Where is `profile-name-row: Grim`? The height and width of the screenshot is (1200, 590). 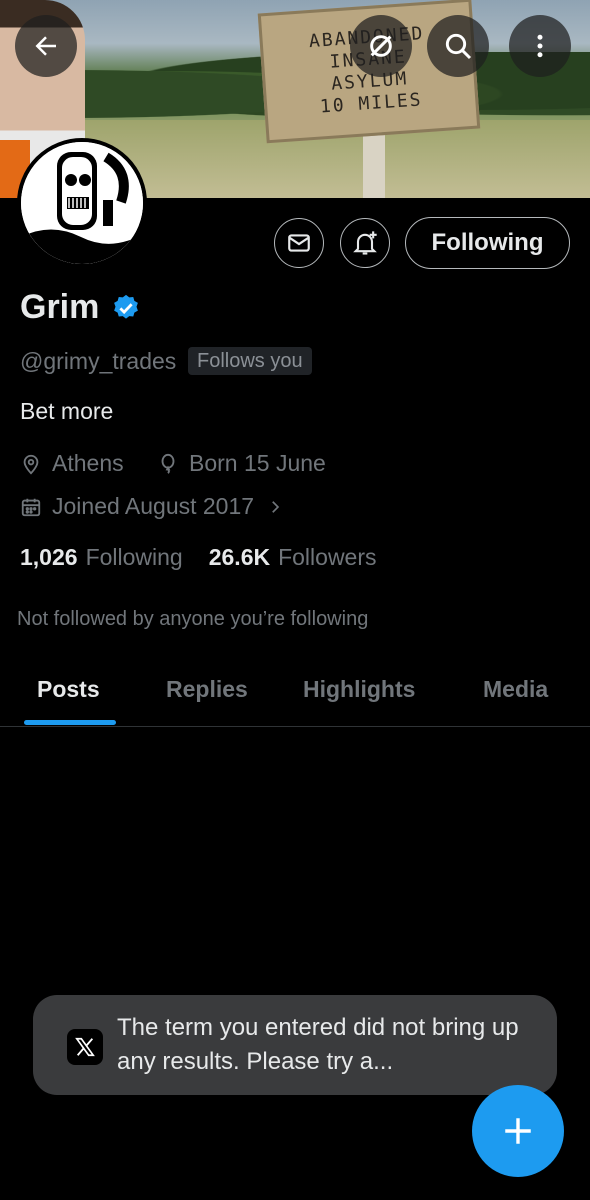
profile-name-row: Grim is located at coordinates (80, 307).